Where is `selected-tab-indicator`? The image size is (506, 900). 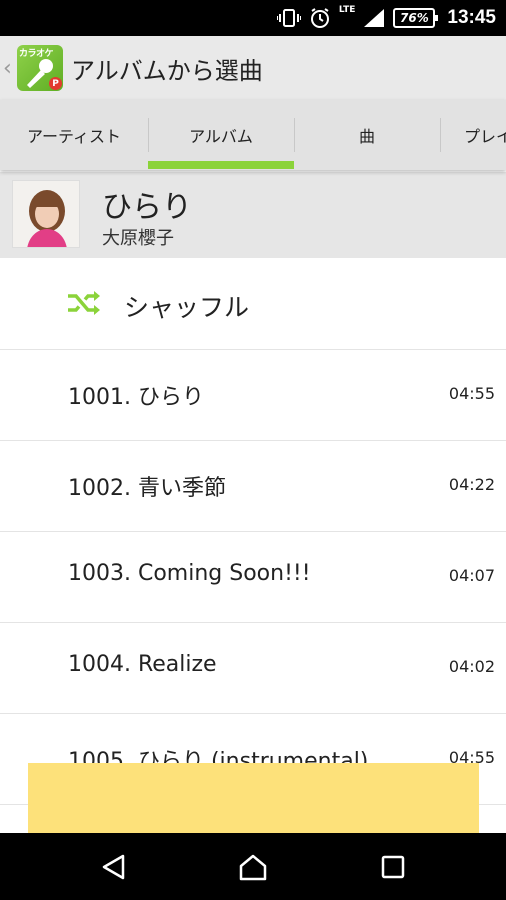
selected-tab-indicator is located at coordinates (221, 165).